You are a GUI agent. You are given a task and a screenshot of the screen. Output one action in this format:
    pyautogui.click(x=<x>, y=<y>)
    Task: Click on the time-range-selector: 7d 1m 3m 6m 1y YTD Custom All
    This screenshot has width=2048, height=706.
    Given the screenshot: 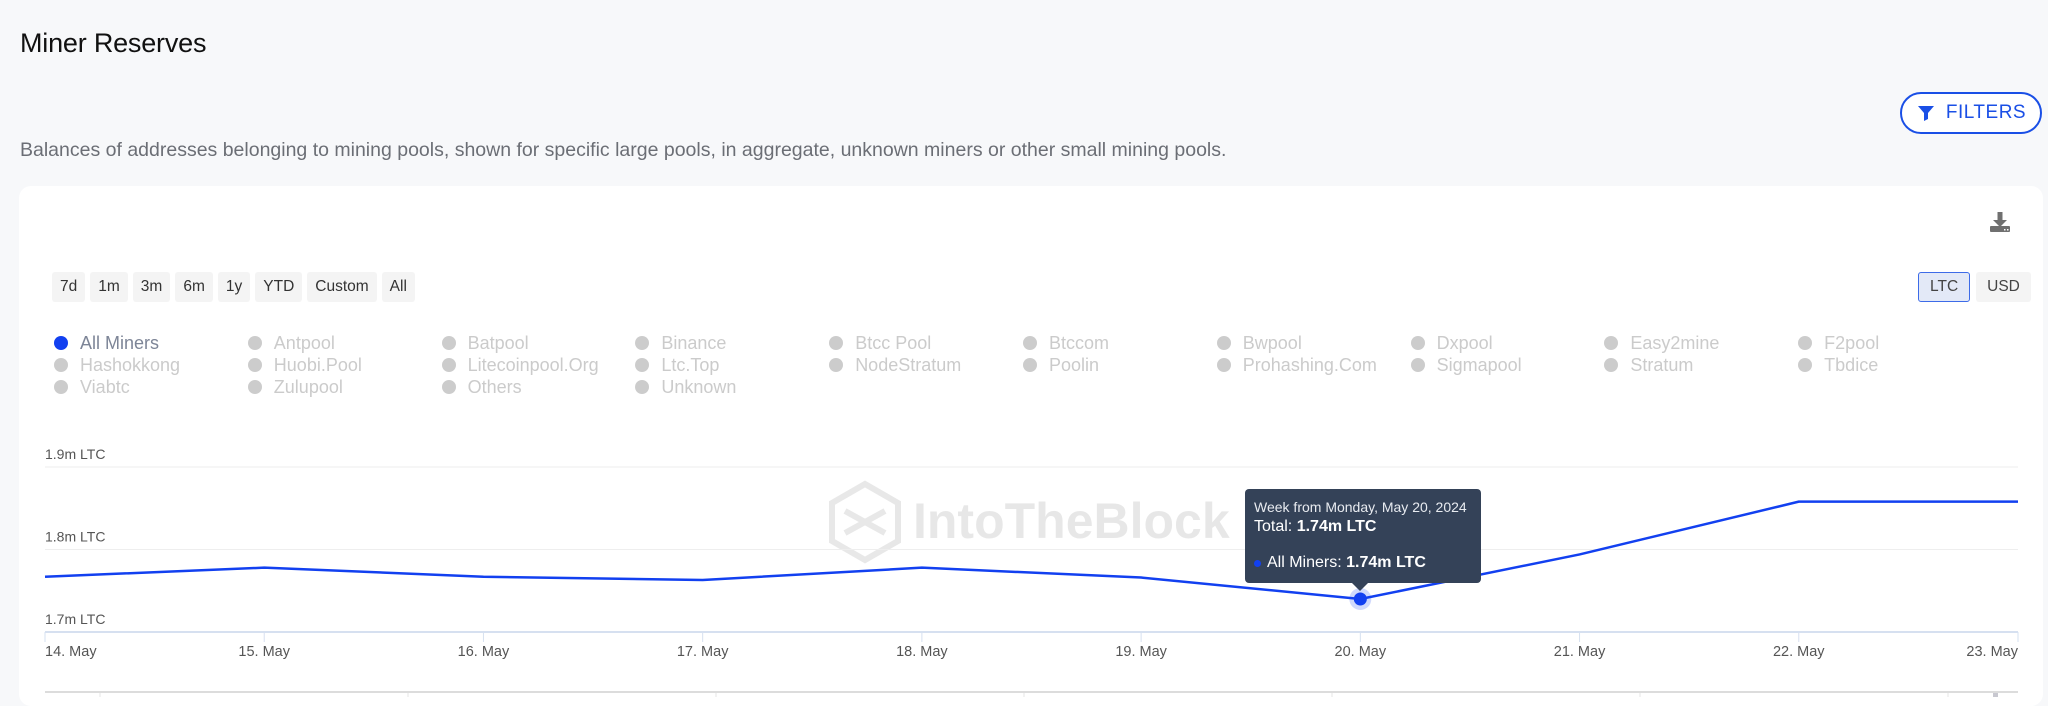 What is the action you would take?
    pyautogui.click(x=233, y=287)
    